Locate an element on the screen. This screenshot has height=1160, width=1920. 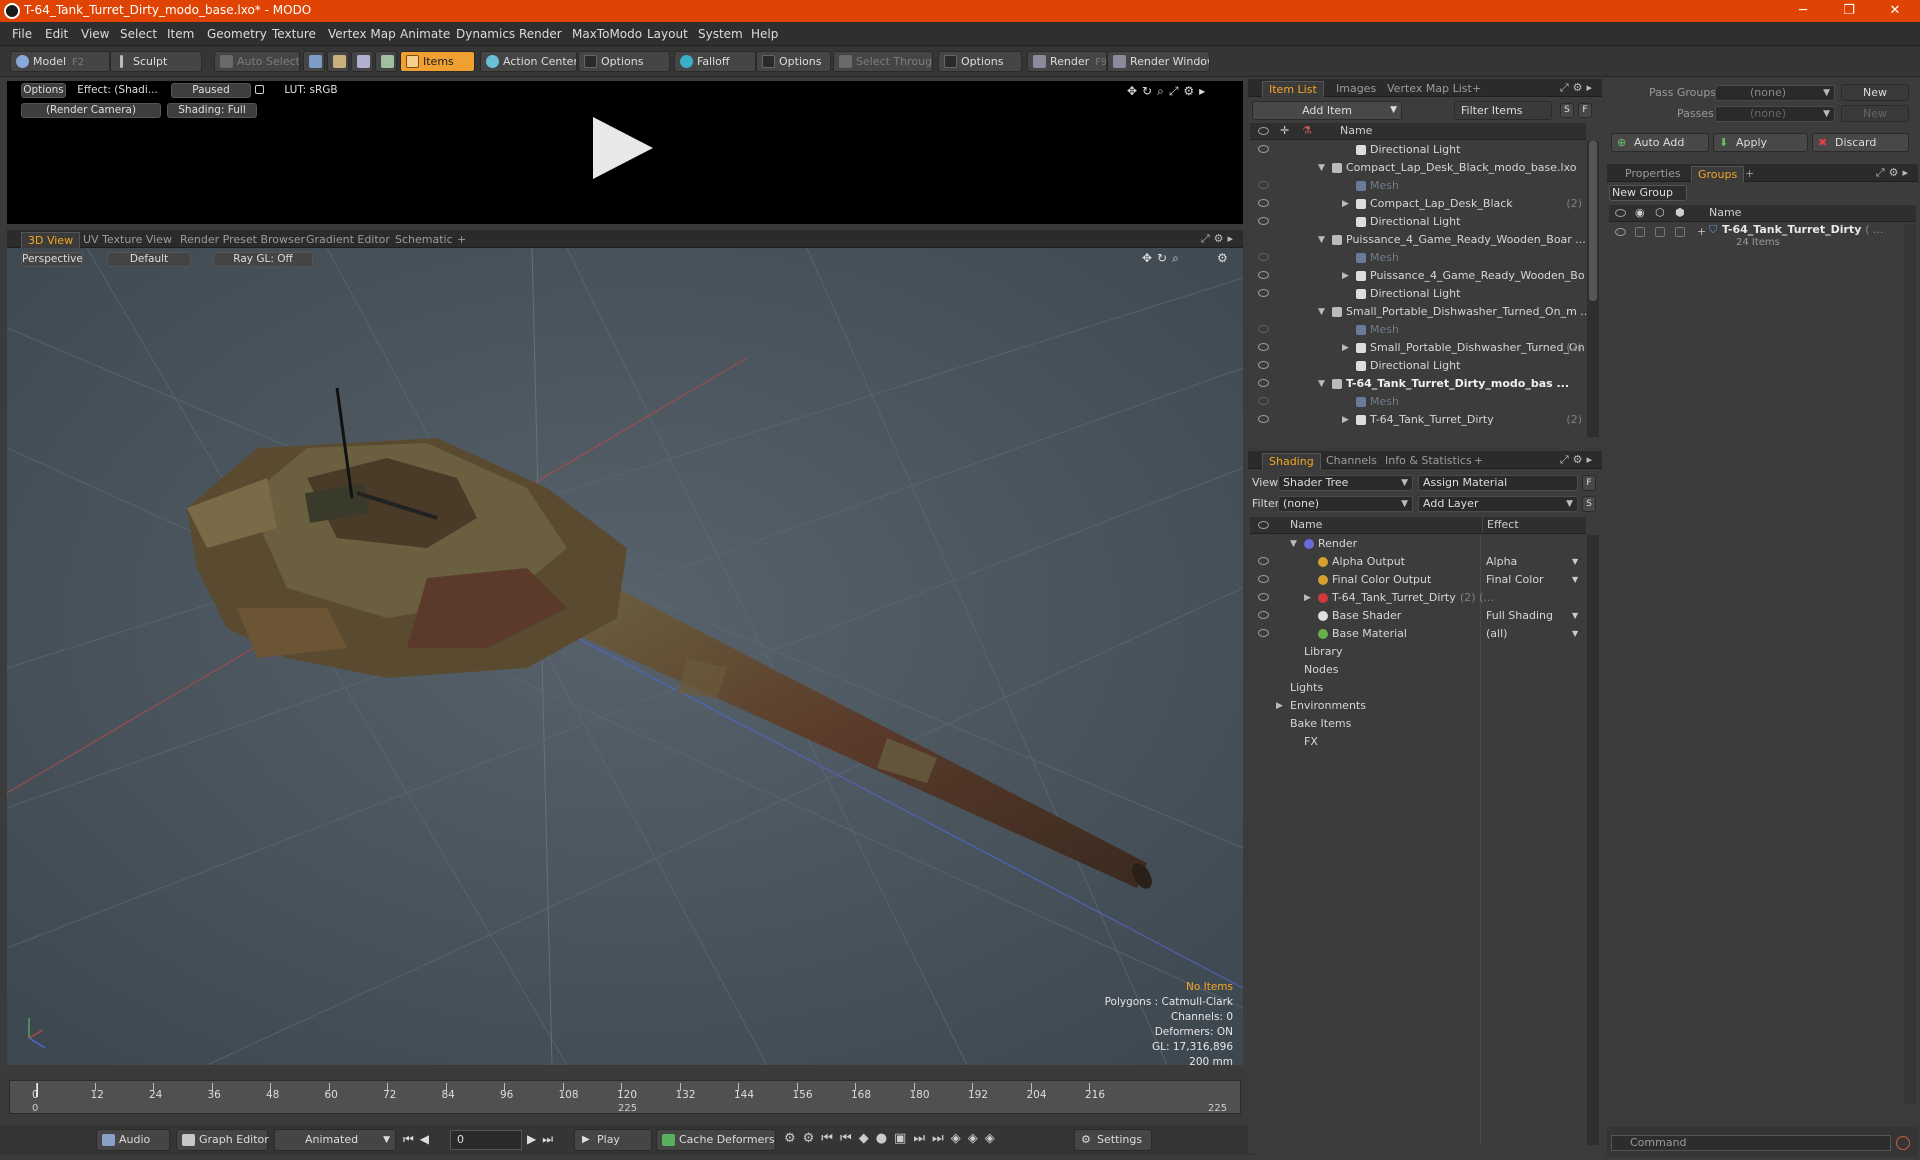
item-list-row: ▶ T-64_Tank_Turret_Dirty (2) is located at coordinates (1418, 420).